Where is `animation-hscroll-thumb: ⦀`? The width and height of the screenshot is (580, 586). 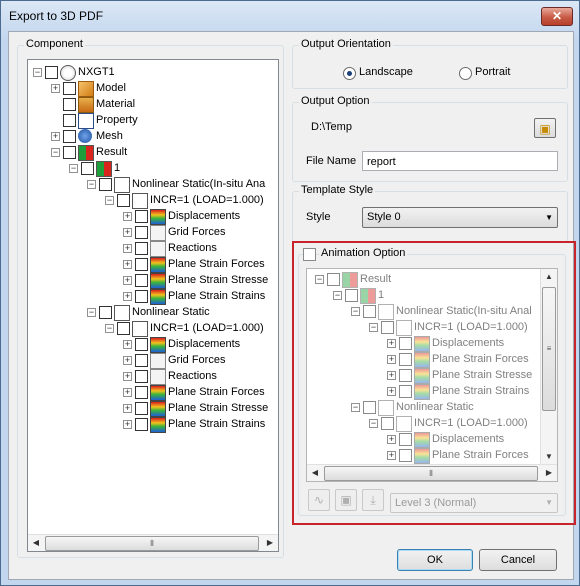
animation-hscroll-thumb: ⦀ is located at coordinates (431, 473).